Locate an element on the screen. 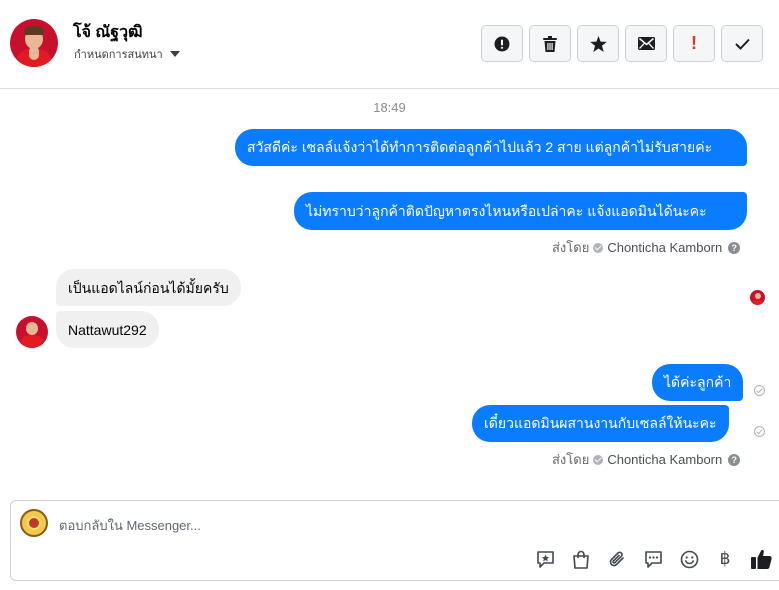 The width and height of the screenshot is (779, 590). outgoing-message: ได้ค่ะลูกค้า is located at coordinates (698, 382).